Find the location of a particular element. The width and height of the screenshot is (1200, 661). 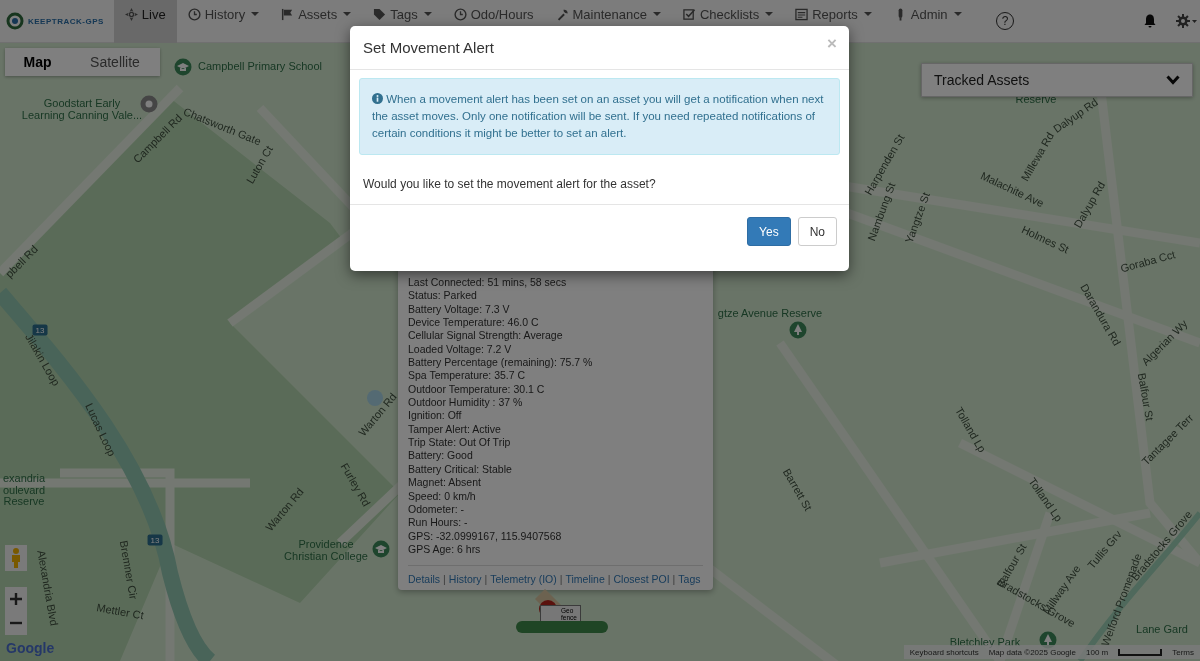

confirm-button: Yes is located at coordinates (769, 231).